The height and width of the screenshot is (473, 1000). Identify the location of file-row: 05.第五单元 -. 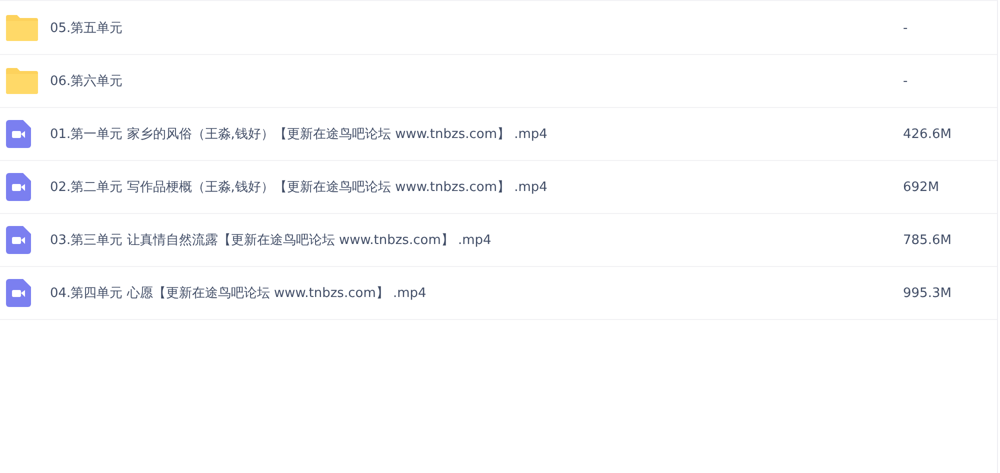
(498, 28).